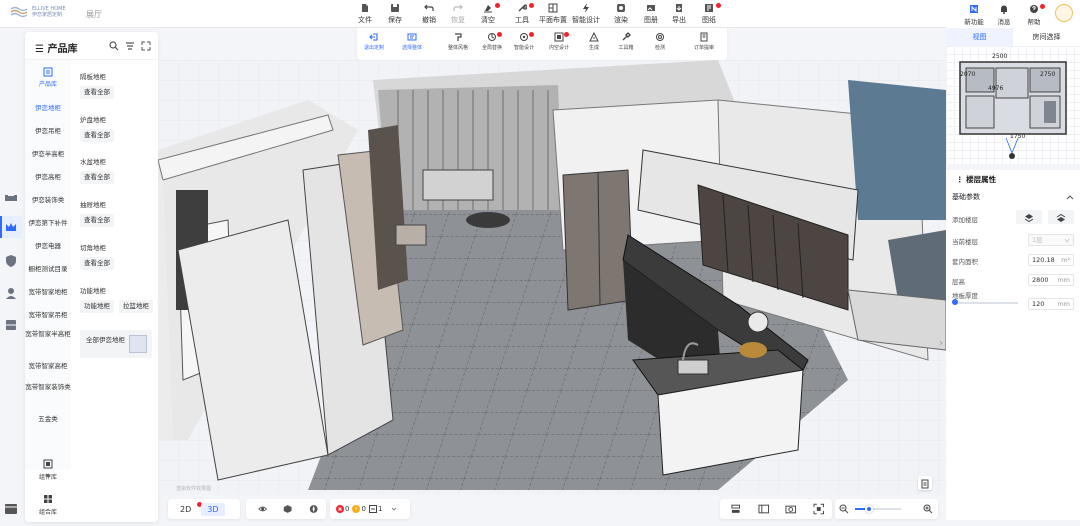 Image resolution: width=1080 pixels, height=526 pixels. What do you see at coordinates (1061, 217) in the screenshot?
I see `add-floor-down-button` at bounding box center [1061, 217].